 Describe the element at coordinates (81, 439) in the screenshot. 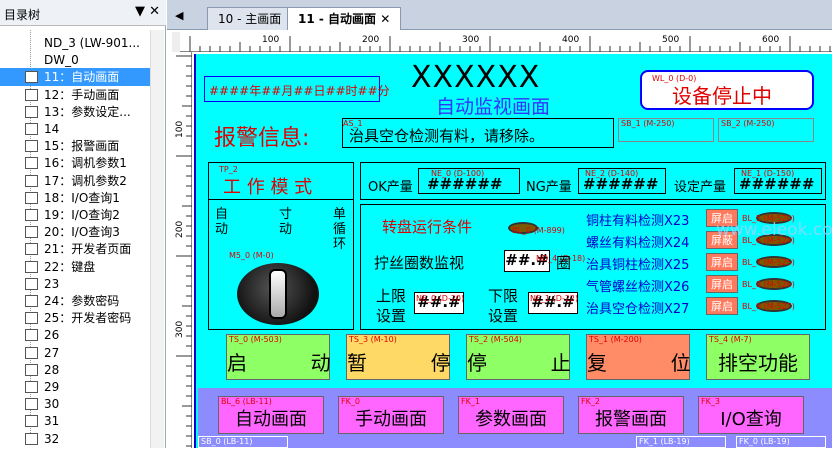

I see `tree-item: 32` at that location.